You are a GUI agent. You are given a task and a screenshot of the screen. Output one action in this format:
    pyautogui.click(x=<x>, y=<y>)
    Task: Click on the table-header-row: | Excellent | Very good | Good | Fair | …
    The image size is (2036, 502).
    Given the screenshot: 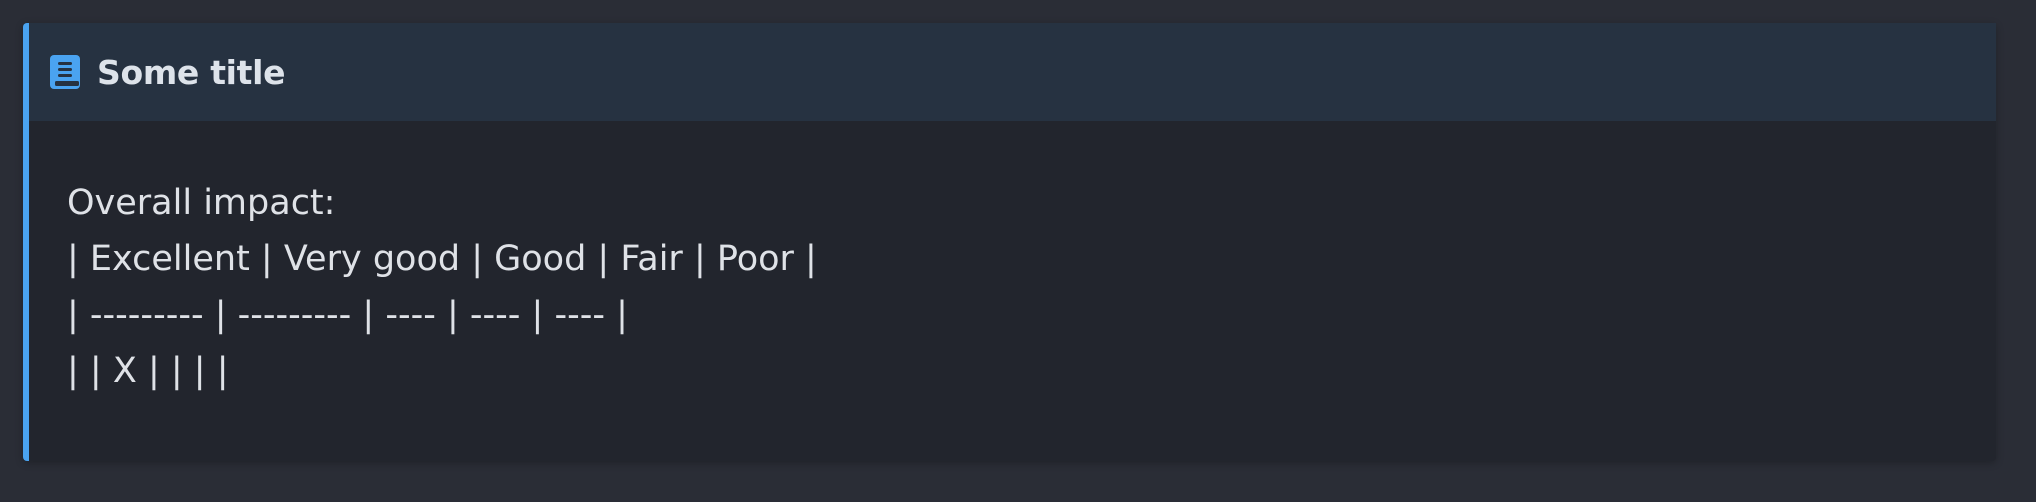 What is the action you would take?
    pyautogui.click(x=442, y=259)
    